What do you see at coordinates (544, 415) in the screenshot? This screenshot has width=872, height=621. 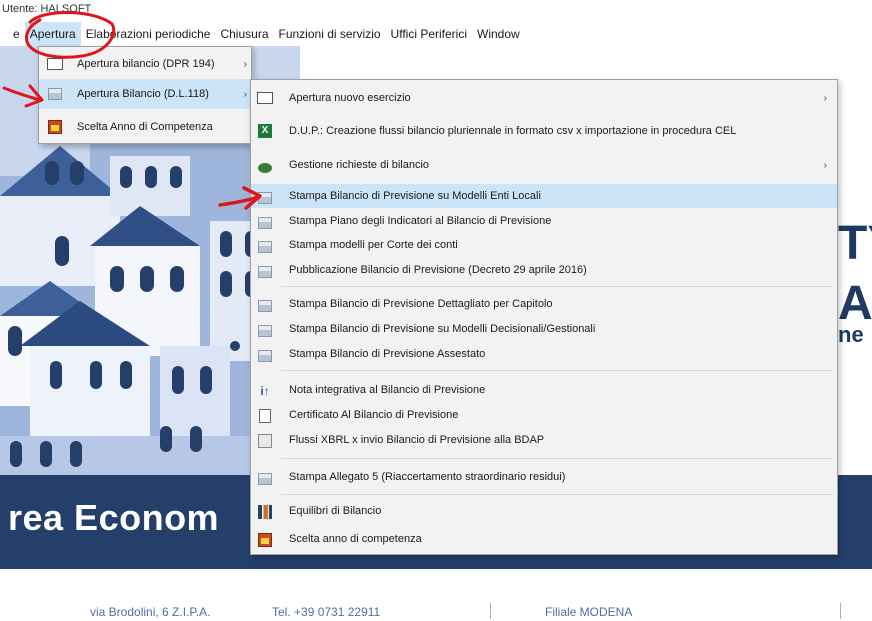 I see `menu-item-certificato-bilancio: Certificato Al Bilancio di Previsione` at bounding box center [544, 415].